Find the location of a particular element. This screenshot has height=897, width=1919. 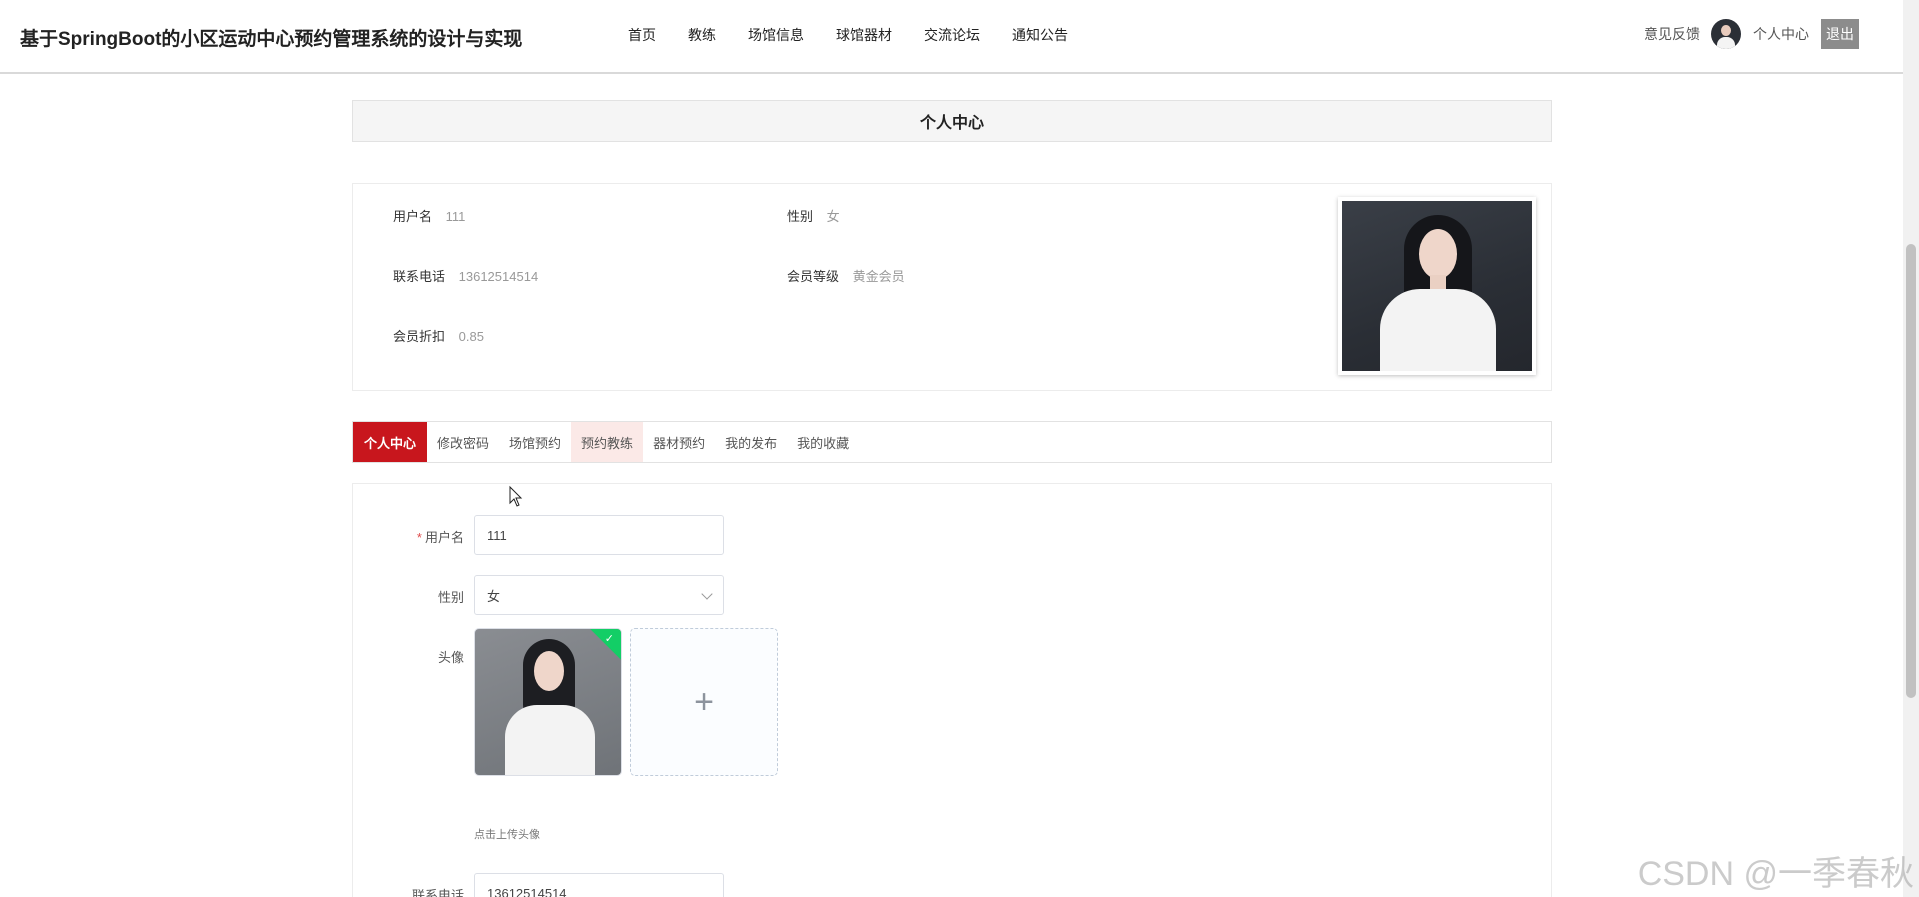

photo-dress-shape is located at coordinates (1438, 330).